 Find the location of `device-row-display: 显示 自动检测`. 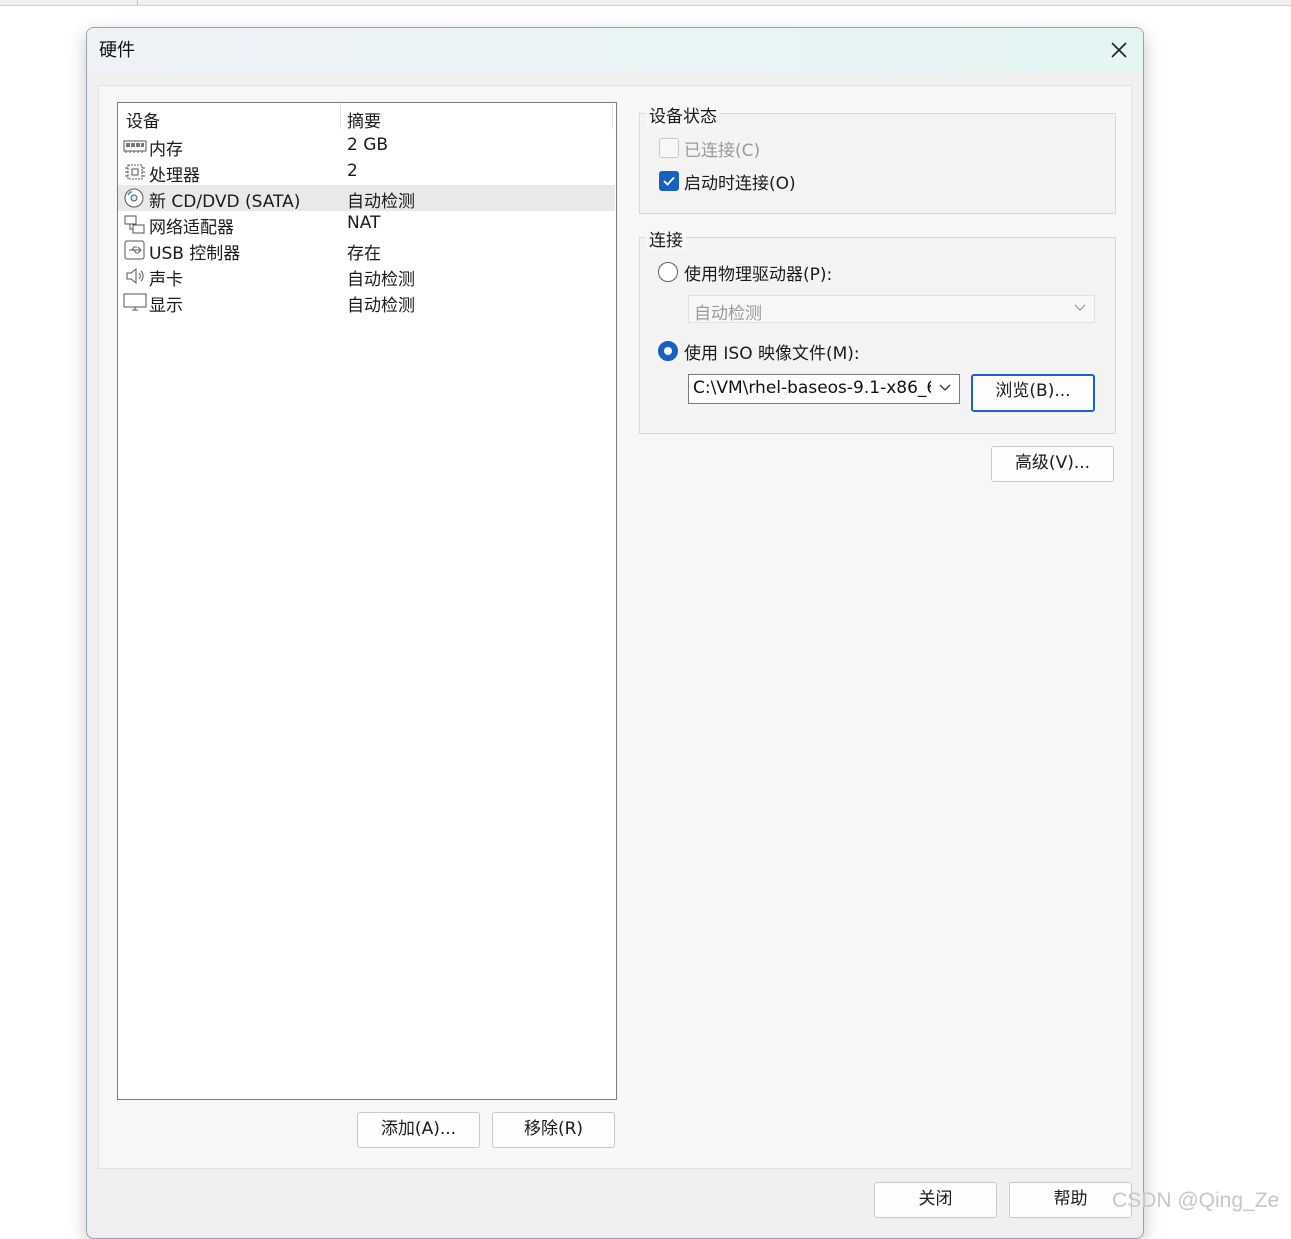

device-row-display: 显示 自动检测 is located at coordinates (366, 302).